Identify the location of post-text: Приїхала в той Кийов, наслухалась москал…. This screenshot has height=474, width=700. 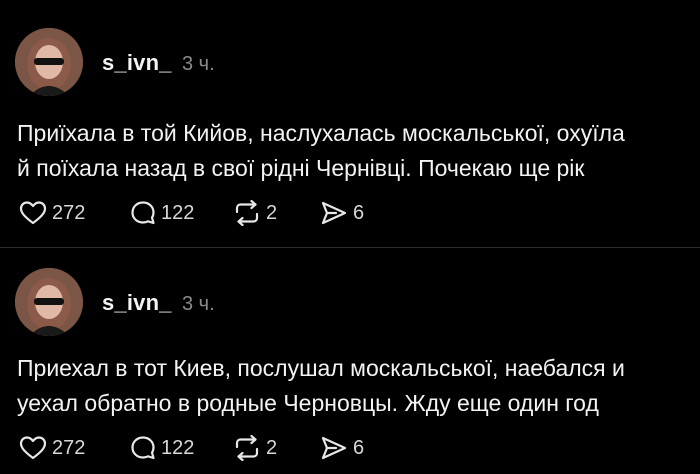
(352, 151).